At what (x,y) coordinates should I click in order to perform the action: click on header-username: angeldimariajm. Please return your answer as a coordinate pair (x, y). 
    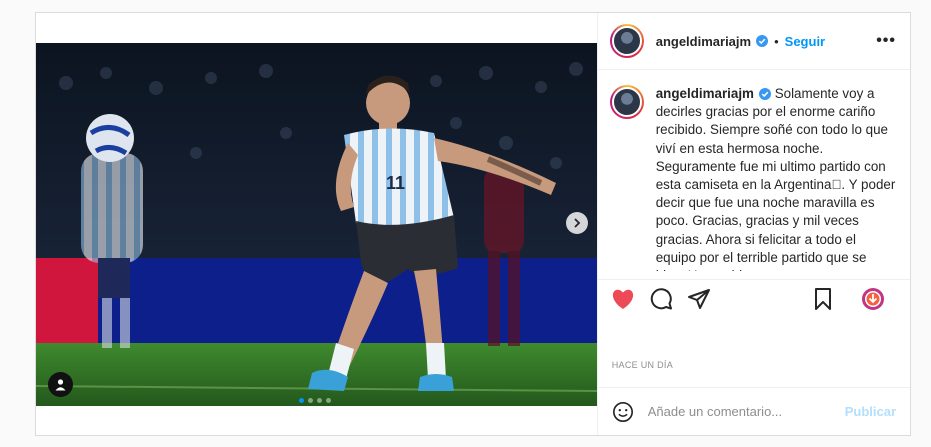
    Looking at the image, I should click on (703, 41).